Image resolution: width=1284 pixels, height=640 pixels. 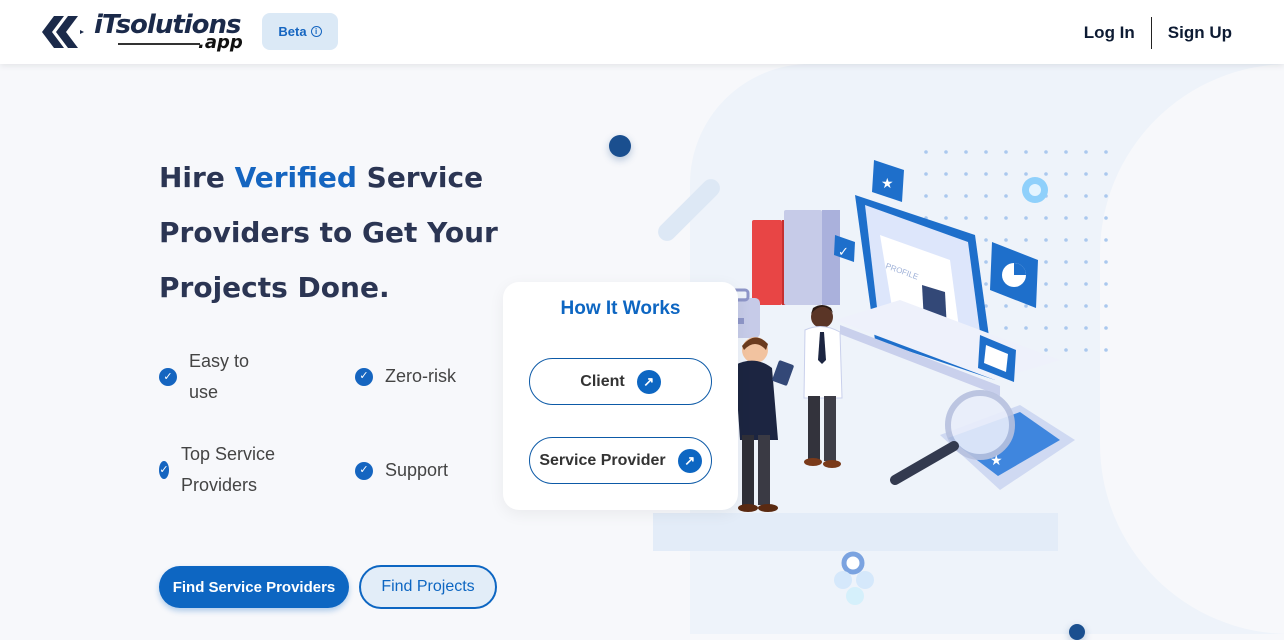 I want to click on feature-item: ✓ Support, so click(x=401, y=470).